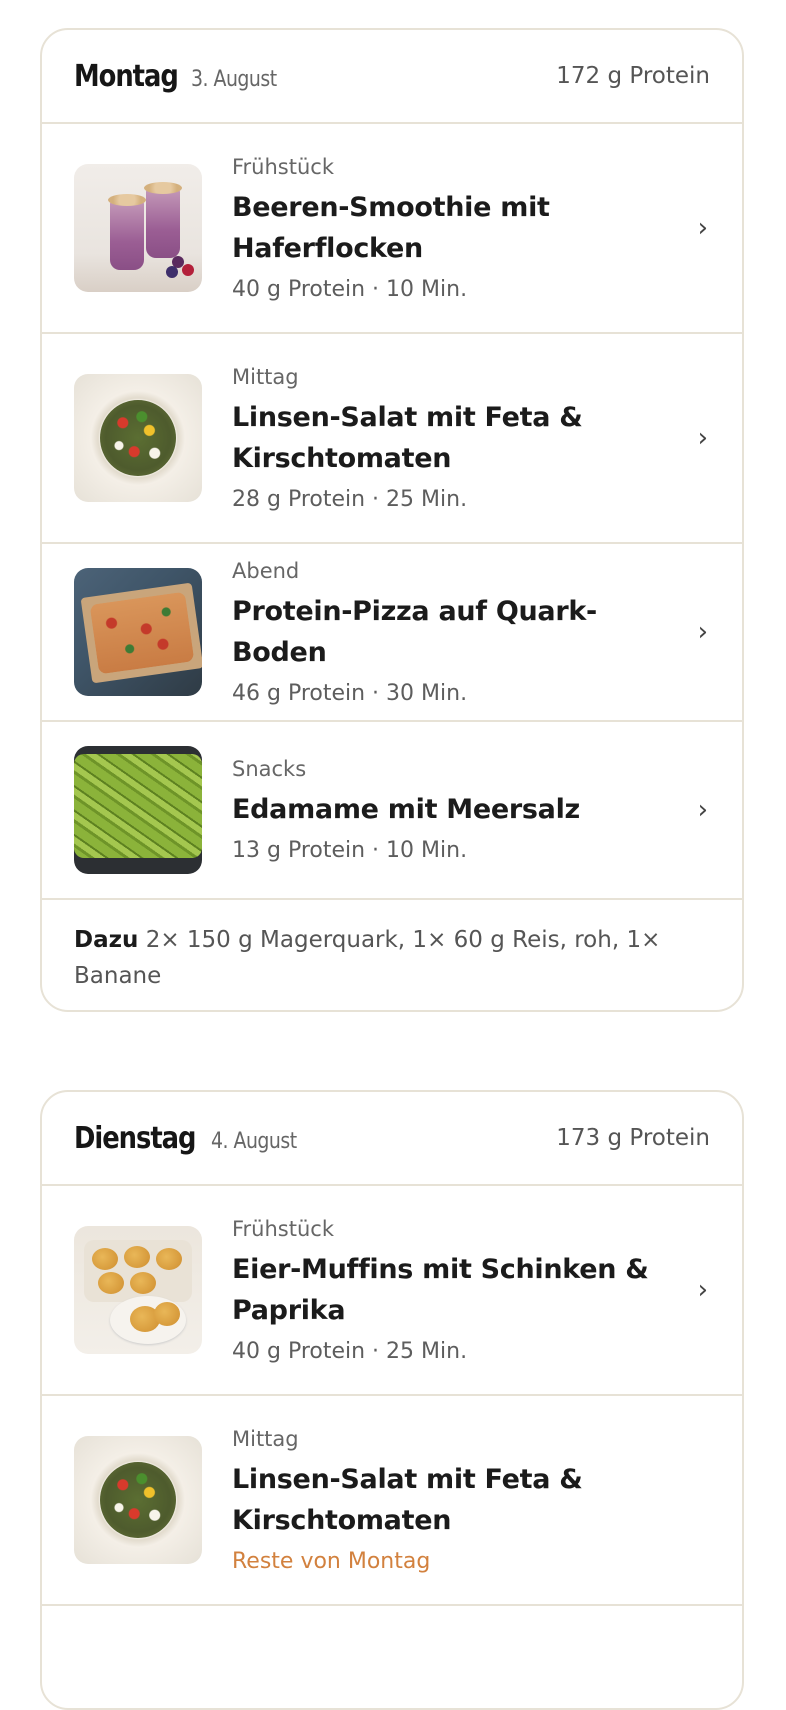 Image resolution: width=786 pixels, height=1710 pixels. I want to click on edamame-image, so click(138, 810).